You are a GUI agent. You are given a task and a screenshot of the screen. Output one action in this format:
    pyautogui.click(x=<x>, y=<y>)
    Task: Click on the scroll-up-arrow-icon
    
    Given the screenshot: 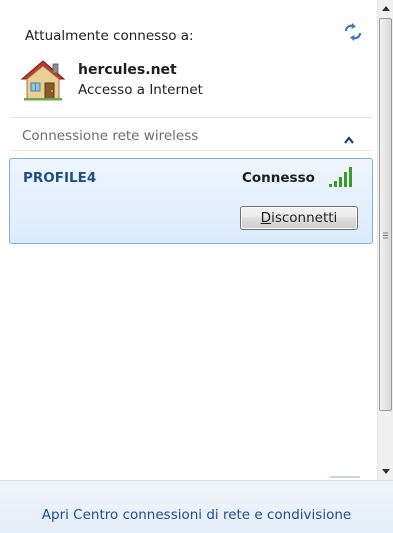 What is the action you would take?
    pyautogui.click(x=385, y=8)
    